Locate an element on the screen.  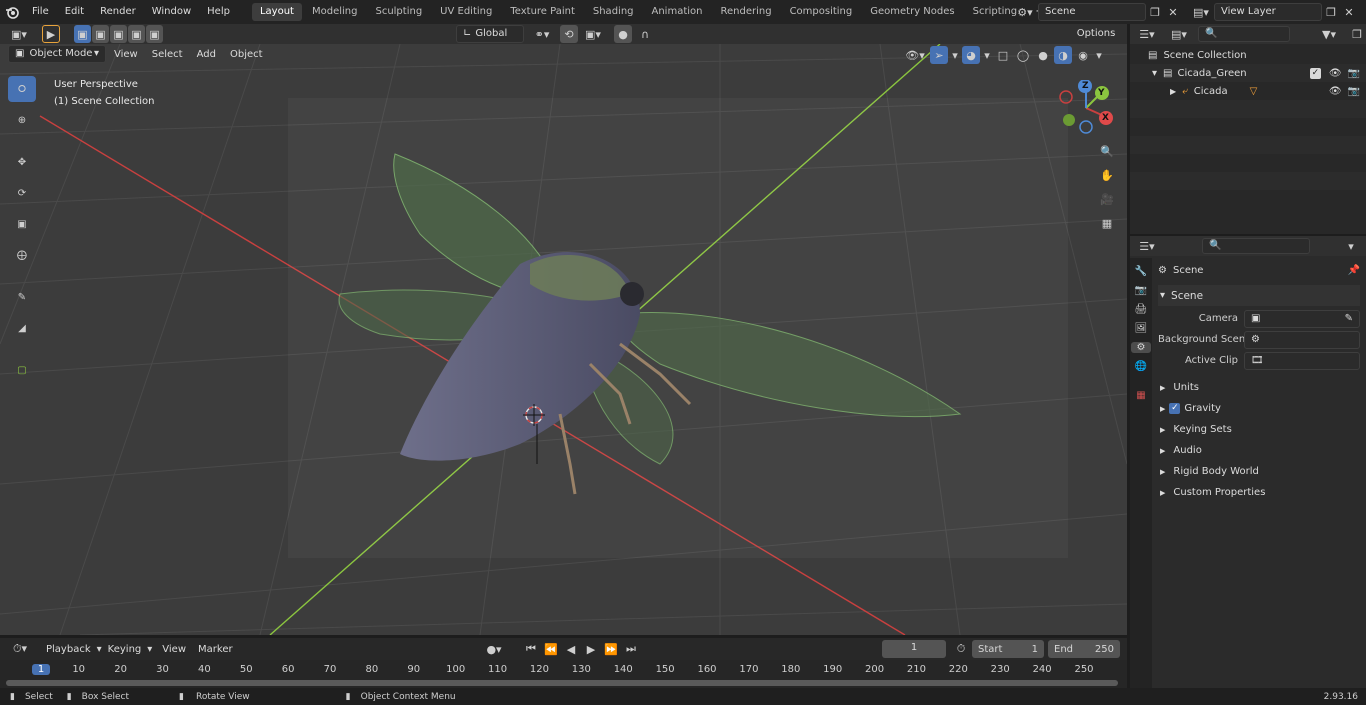
overlays-icon: ◕ is located at coordinates (971, 55).